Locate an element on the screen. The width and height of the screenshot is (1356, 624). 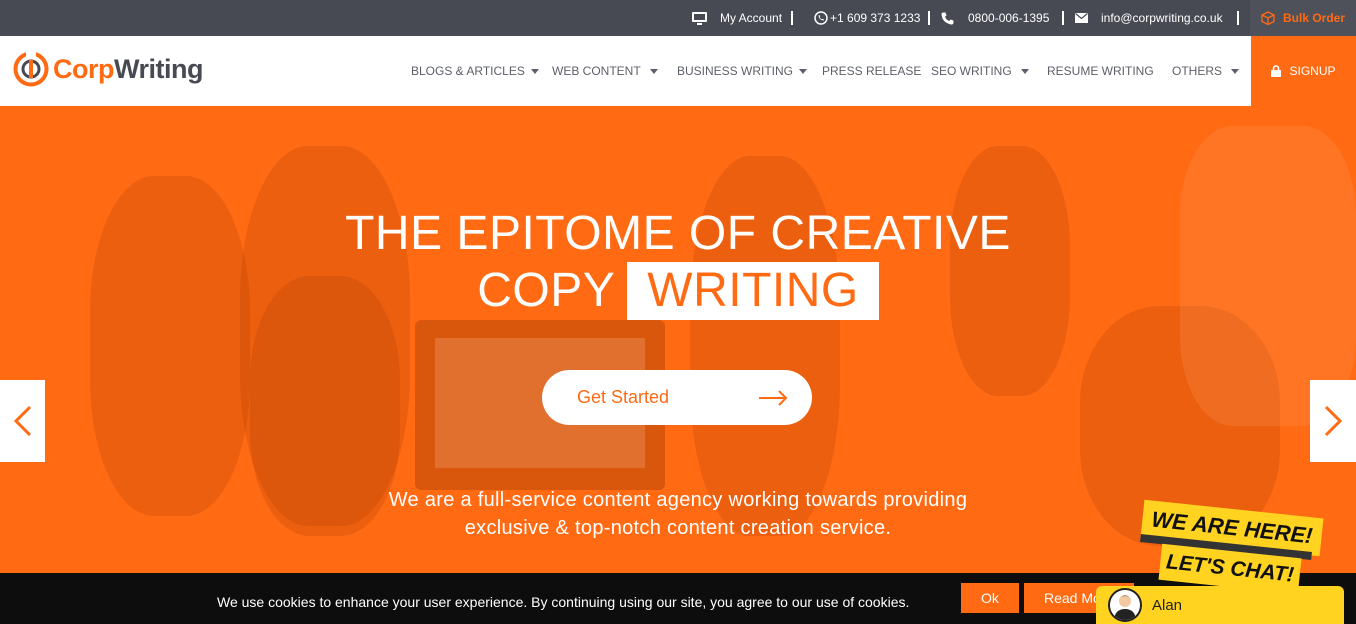
bulk-order-button: Bulk Order is located at coordinates (1303, 18).